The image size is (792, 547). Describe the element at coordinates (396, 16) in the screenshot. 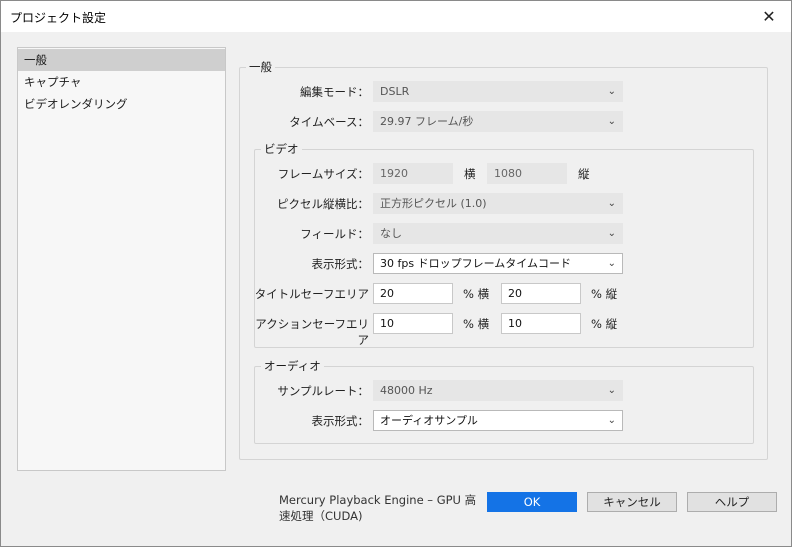

I see `title-bar: プロジェクト設定 ✕` at that location.